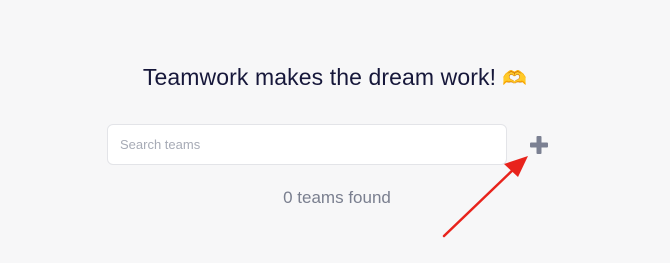  I want to click on plus-icon, so click(539, 145).